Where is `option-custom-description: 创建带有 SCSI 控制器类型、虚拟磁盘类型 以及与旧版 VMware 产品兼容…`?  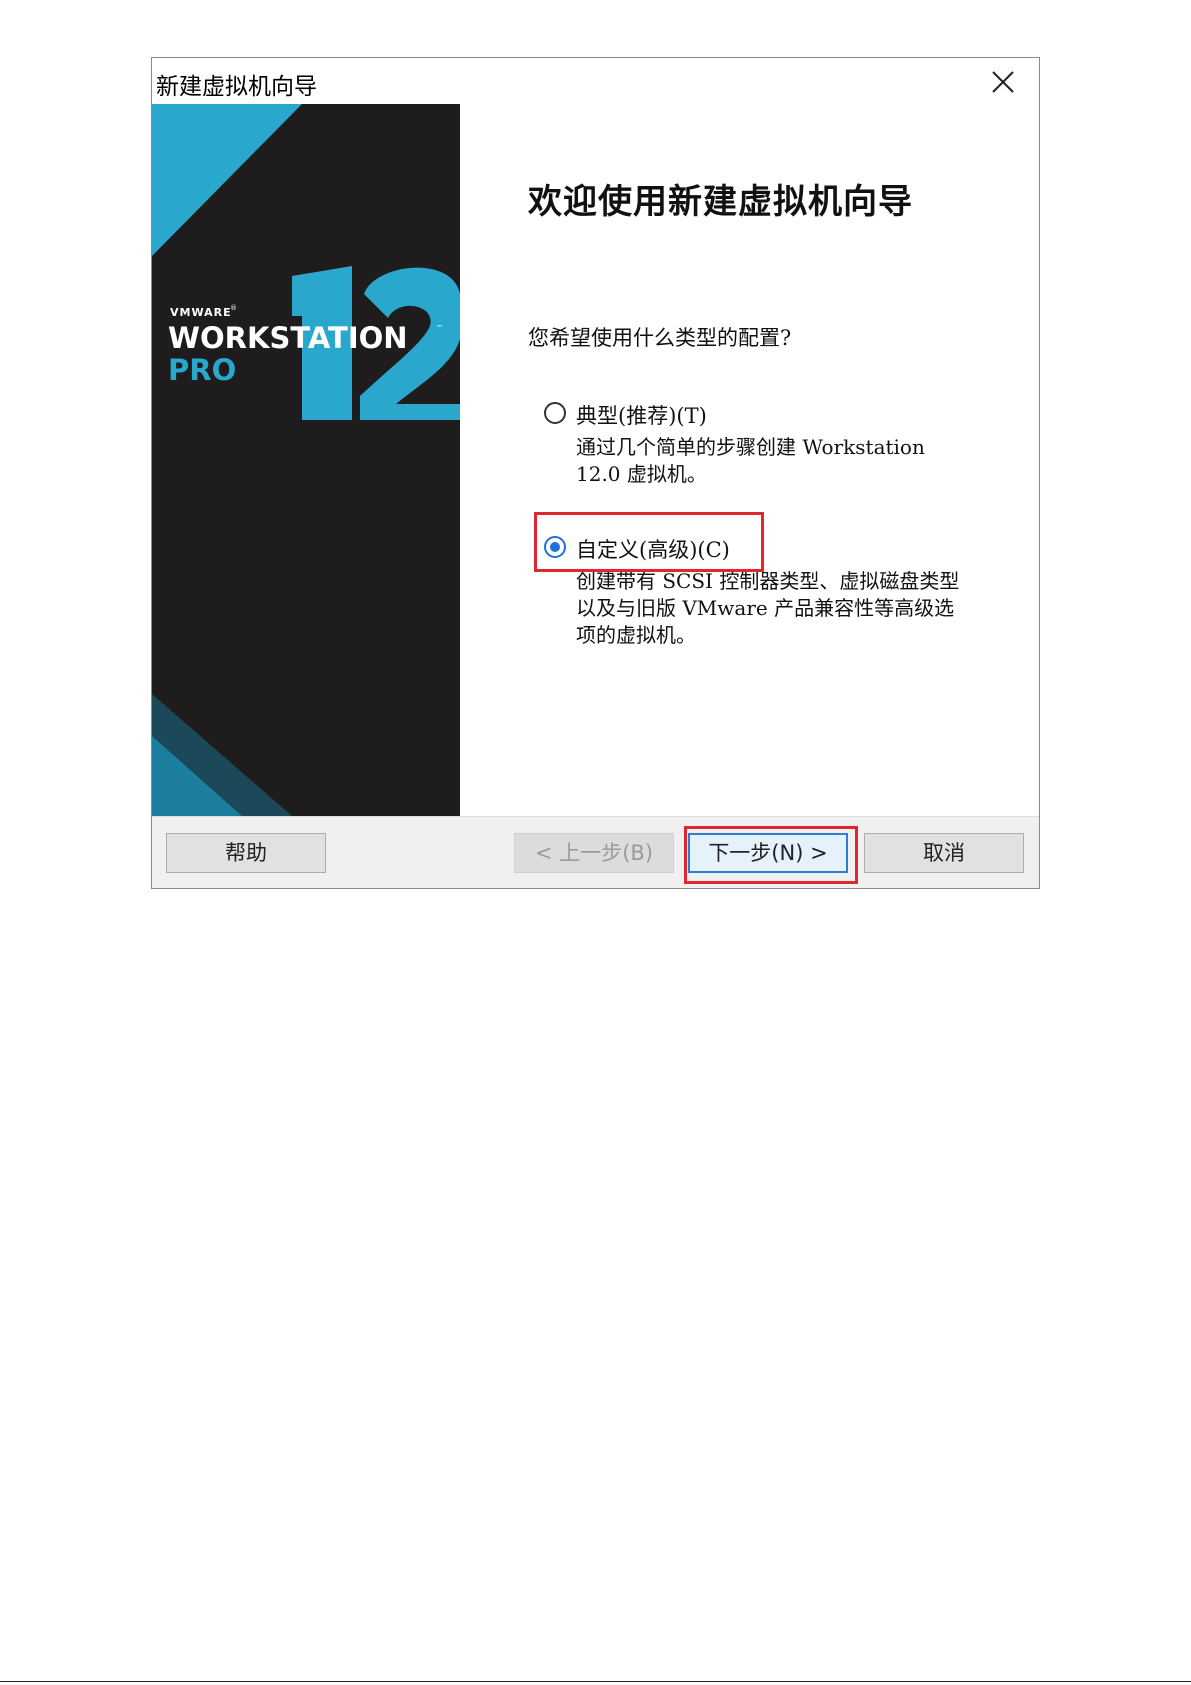 option-custom-description: 创建带有 SCSI 控制器类型、虚拟磁盘类型 以及与旧版 VMware 产品兼容… is located at coordinates (768, 608).